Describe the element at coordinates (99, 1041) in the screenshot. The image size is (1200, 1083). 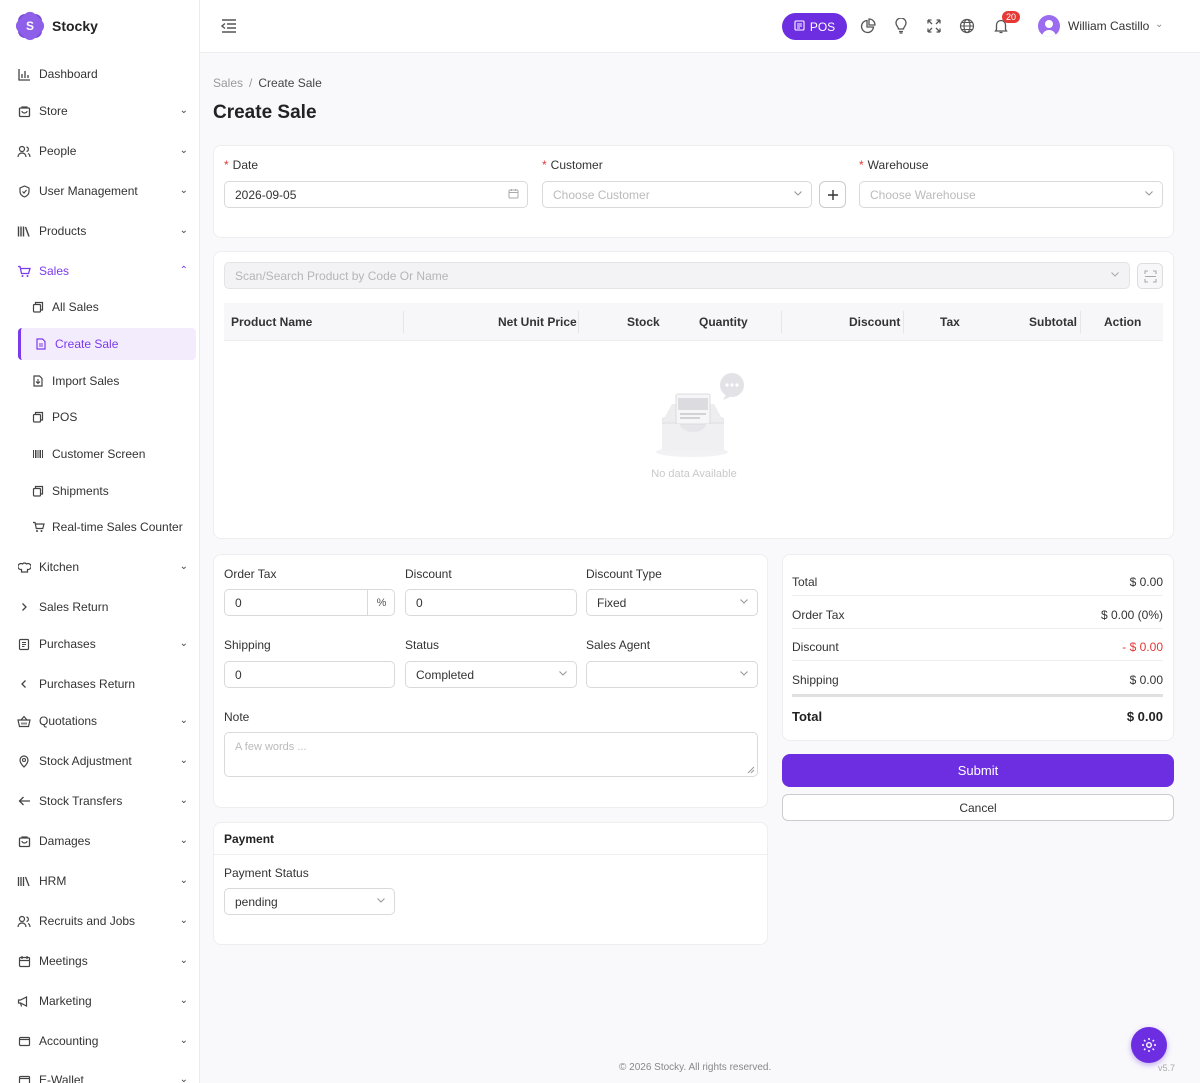
I see `sidebar-item-accounting: Accounting ⌄` at that location.